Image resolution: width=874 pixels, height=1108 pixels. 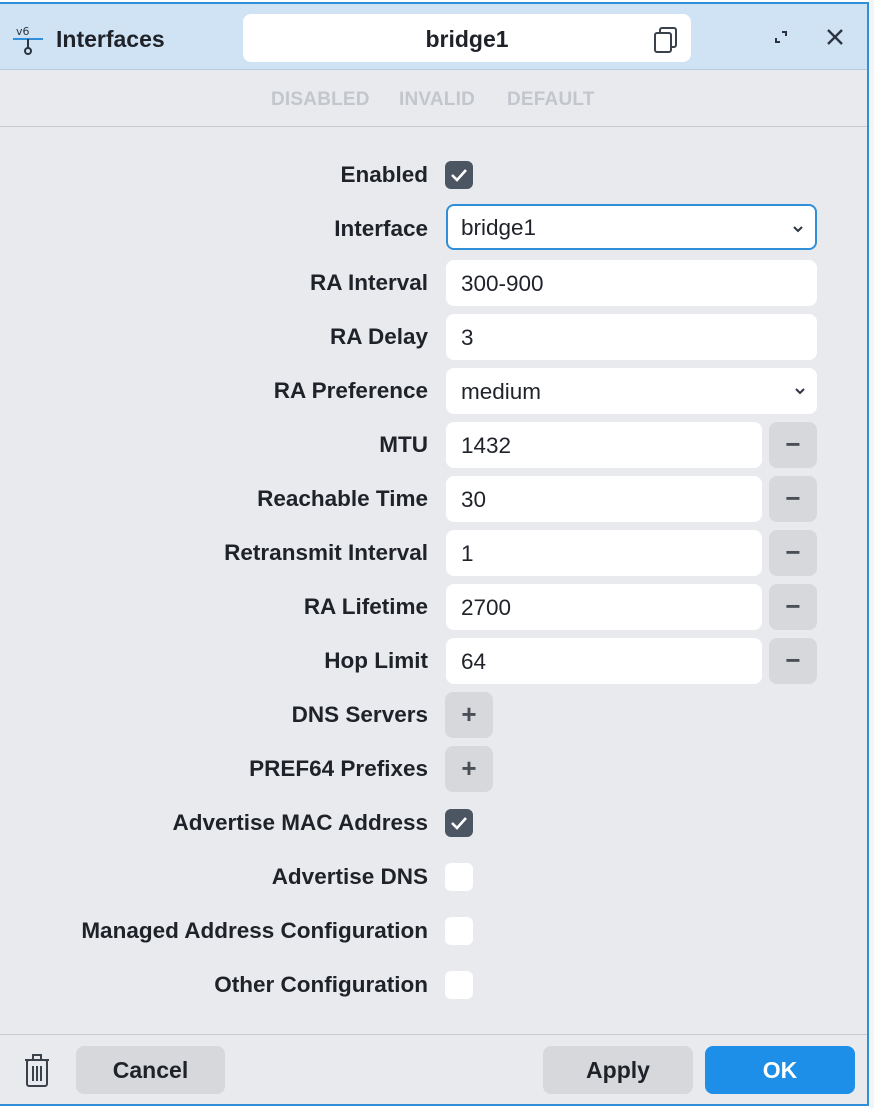 I want to click on ipv6-network-icon: v6, so click(x=28, y=40).